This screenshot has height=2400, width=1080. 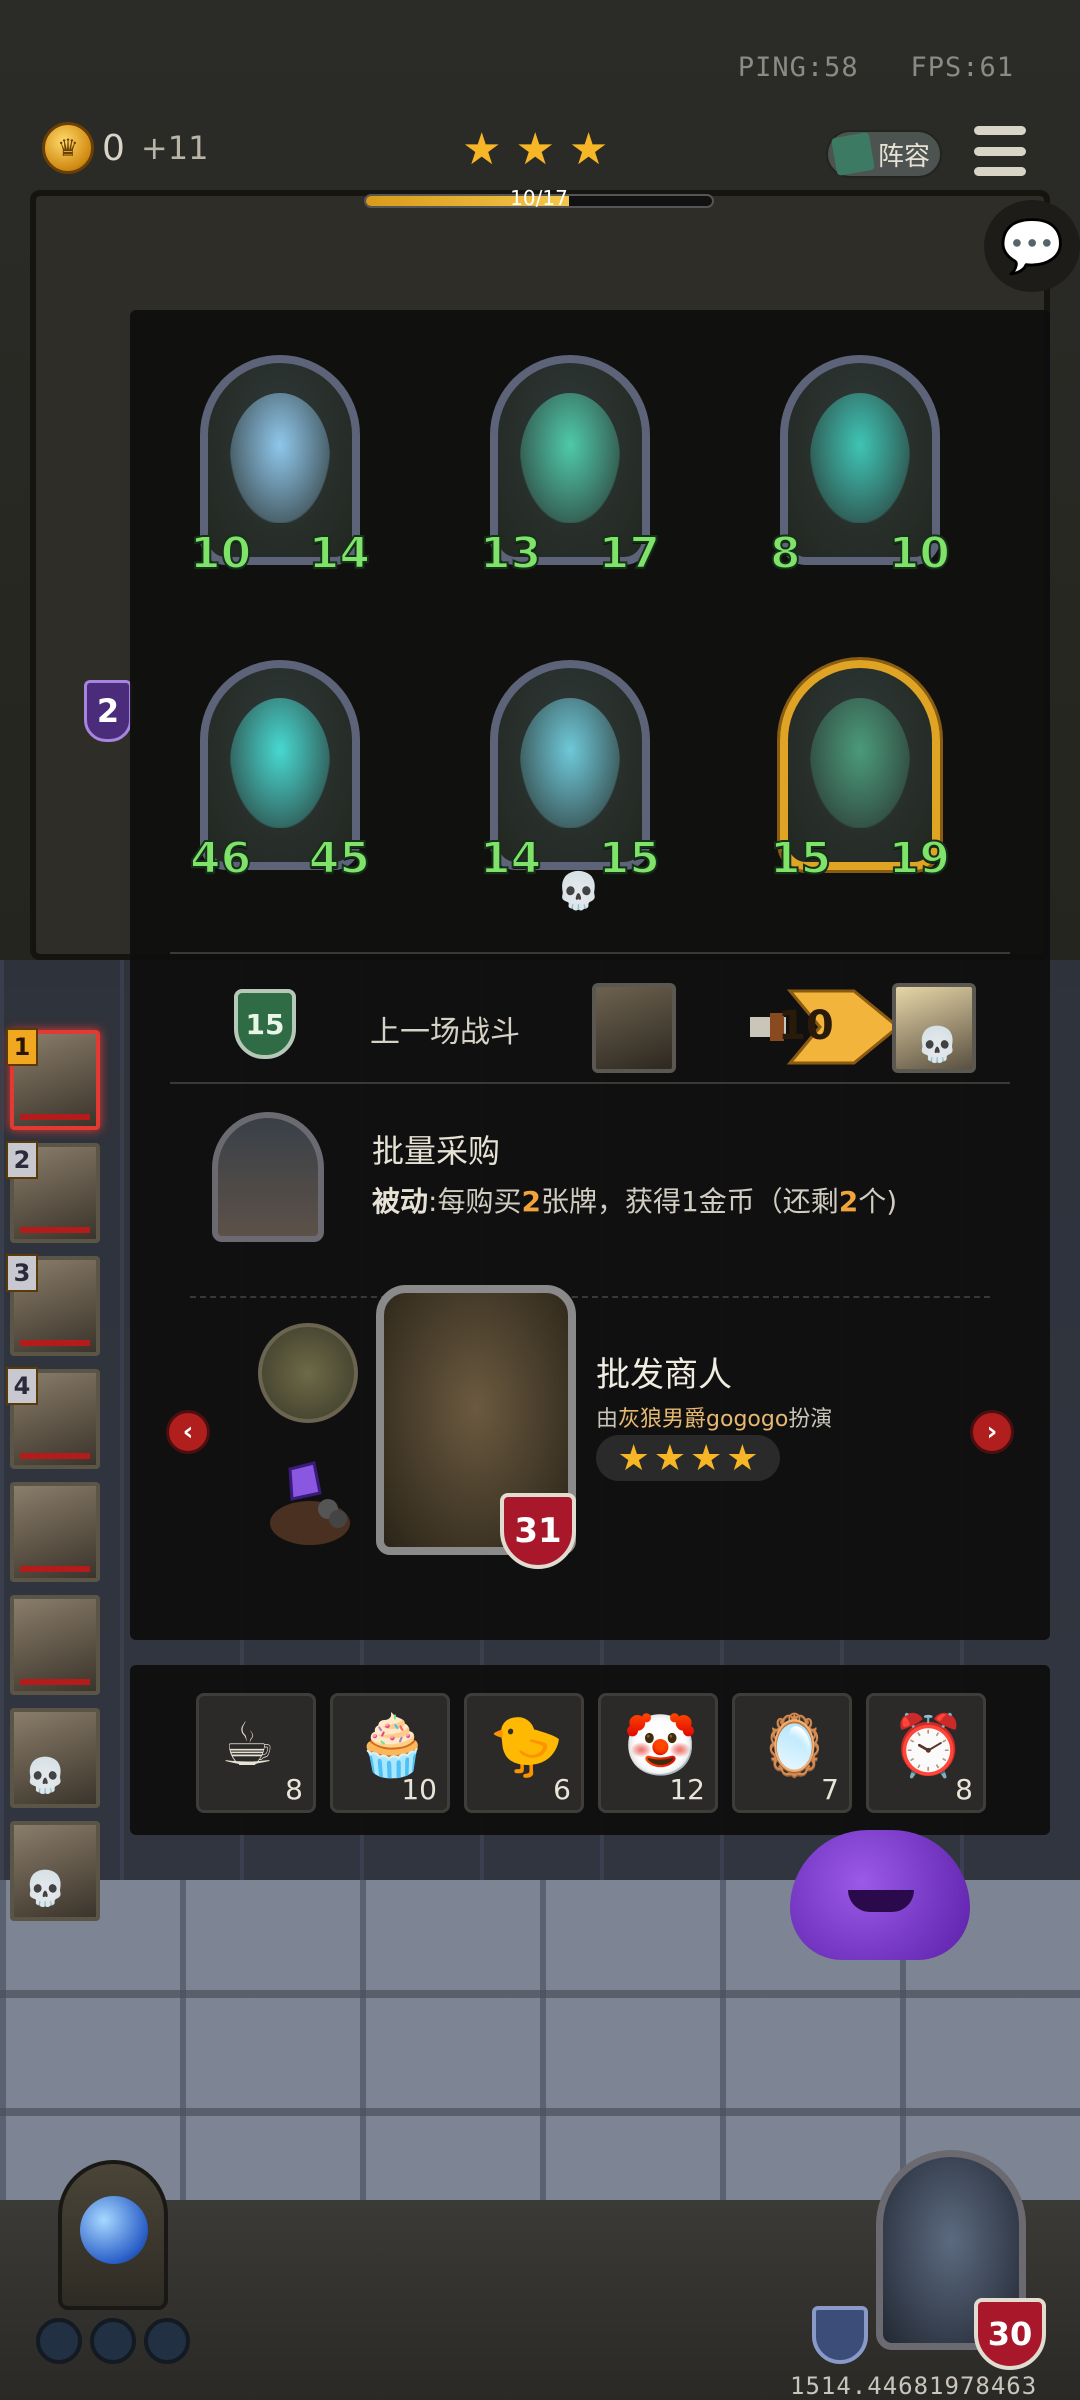 I want to click on trinket-slot: 🤡 12, so click(x=658, y=1753).